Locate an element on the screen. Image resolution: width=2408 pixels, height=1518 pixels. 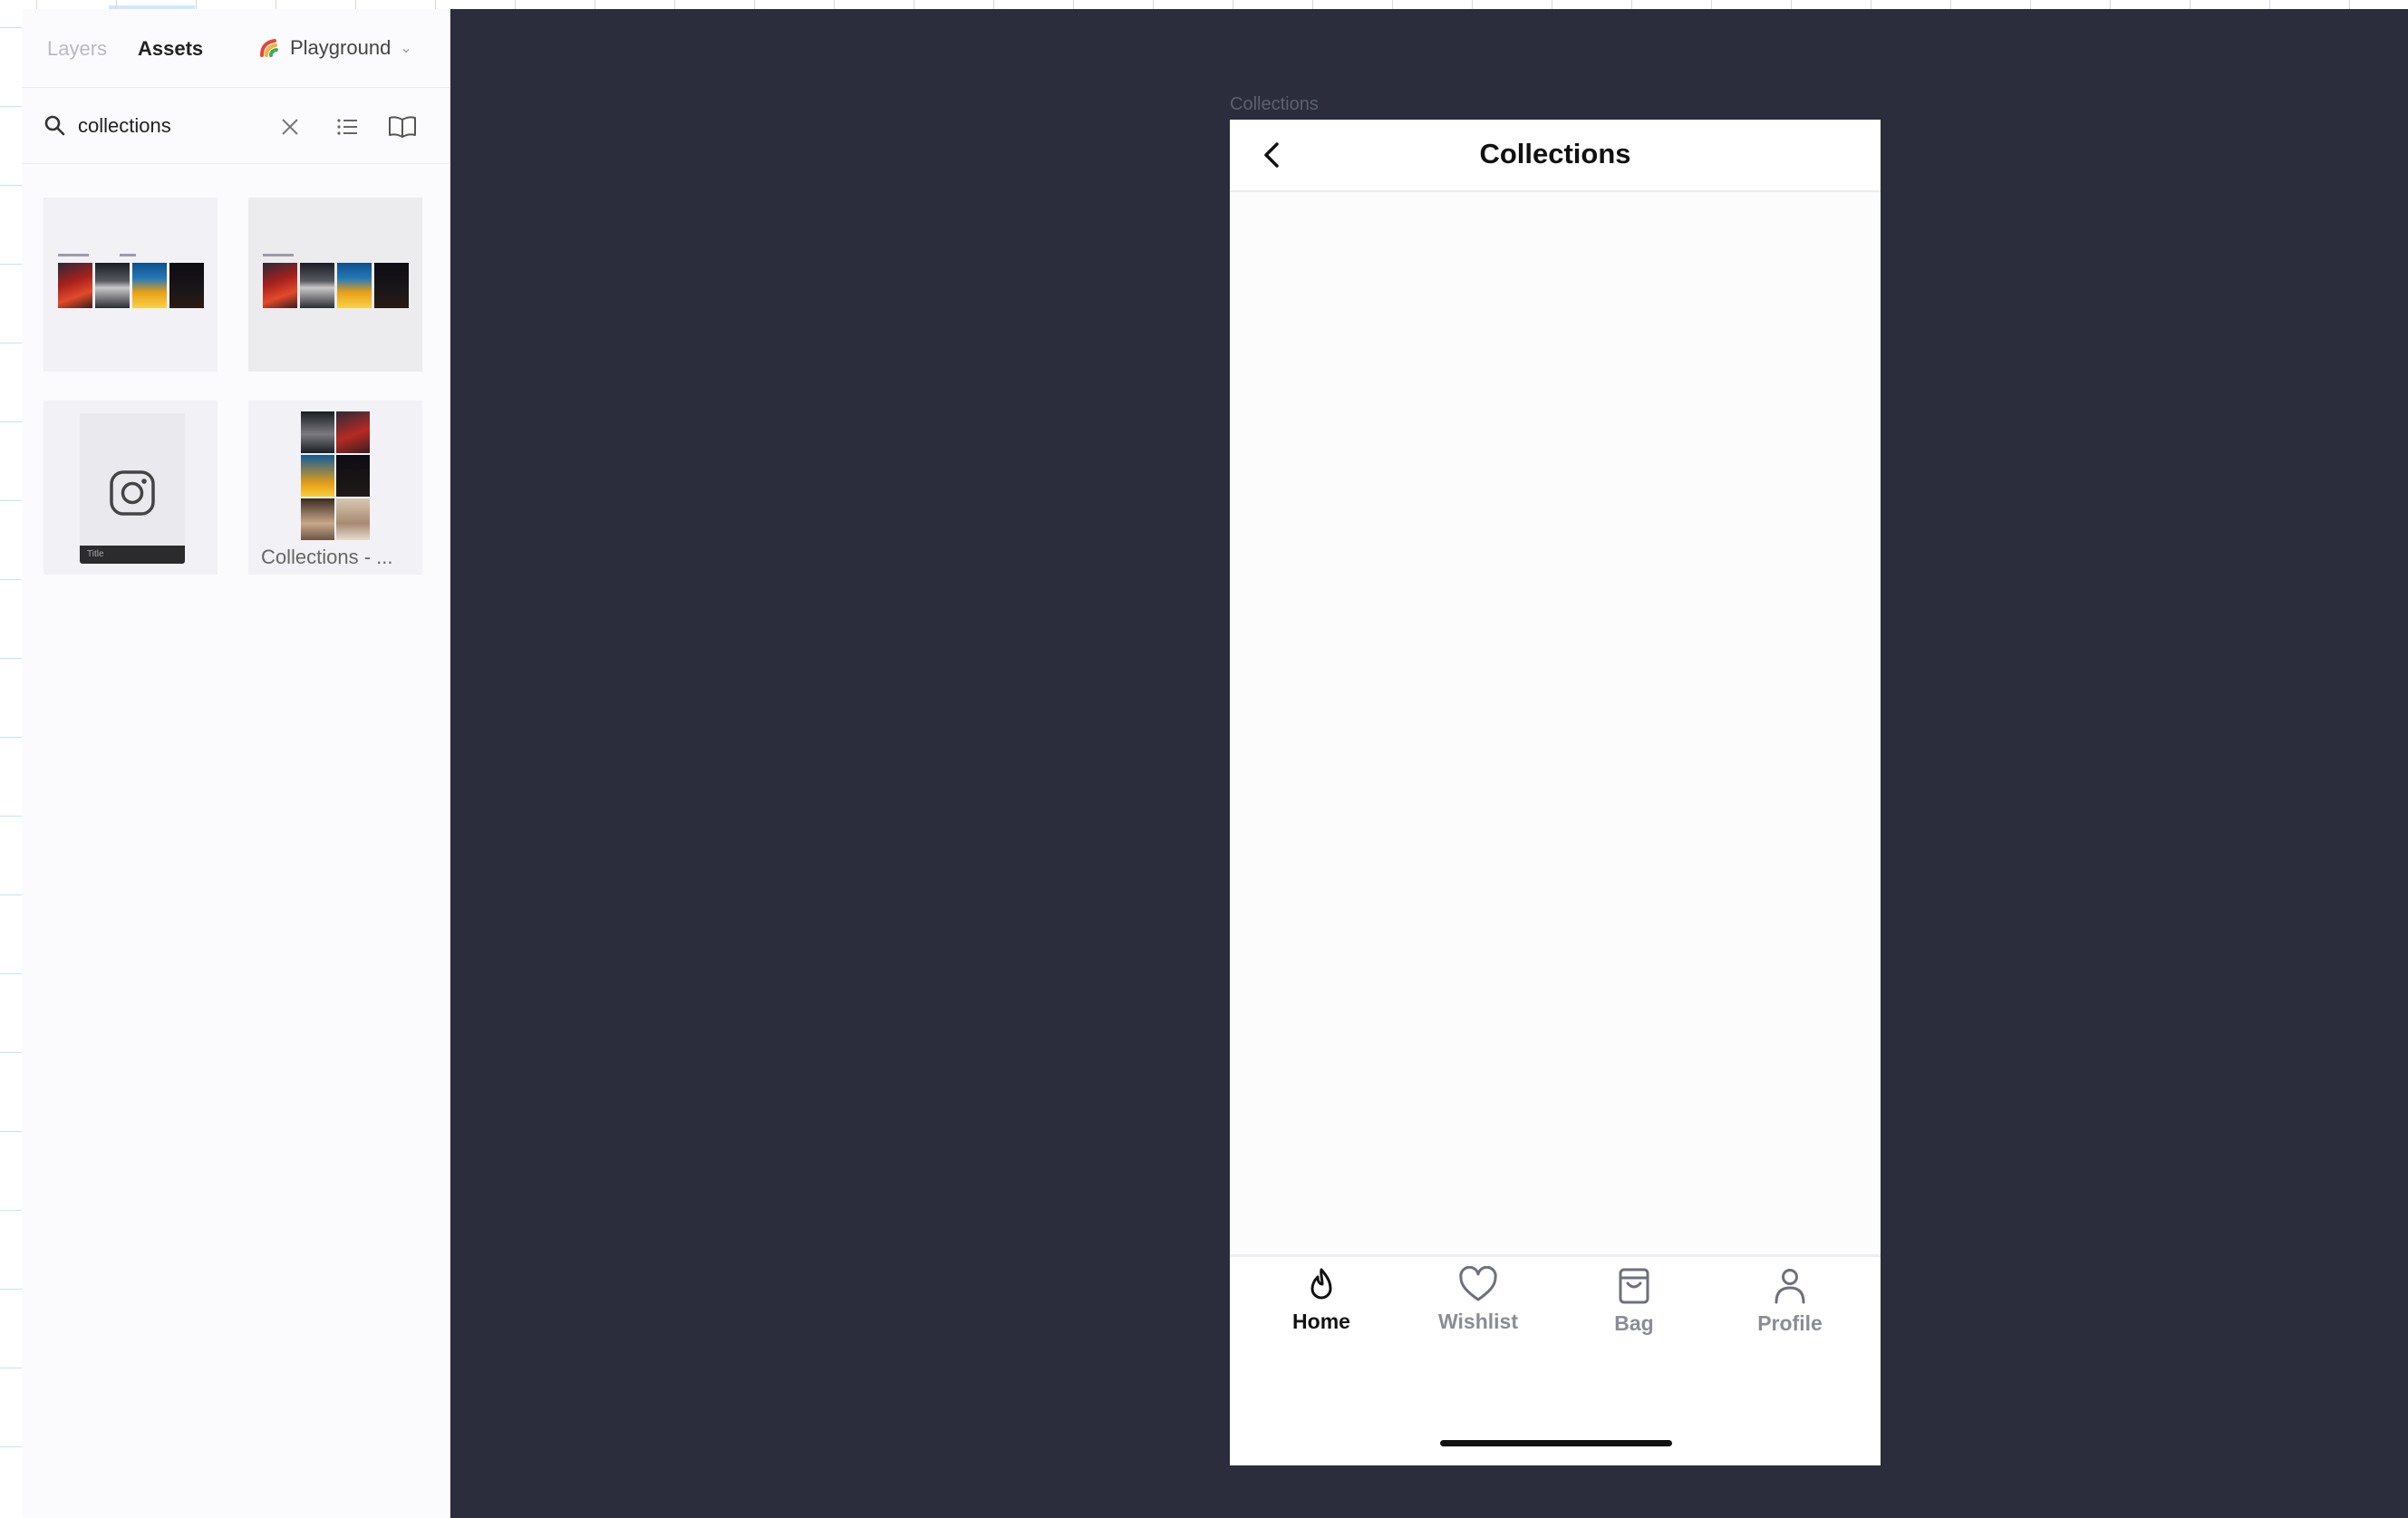
list-view-button is located at coordinates (348, 127).